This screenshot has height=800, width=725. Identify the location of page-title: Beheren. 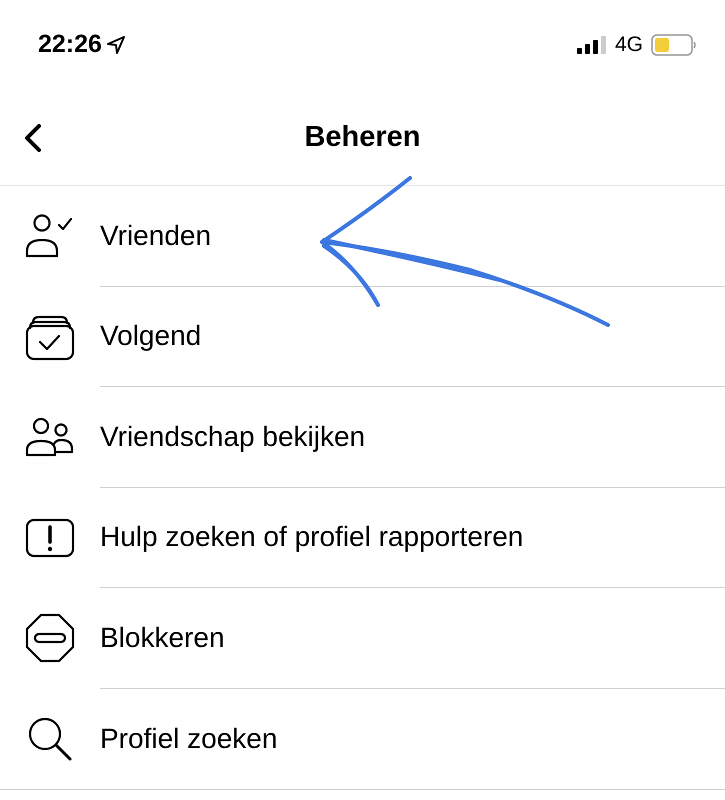
(362, 137).